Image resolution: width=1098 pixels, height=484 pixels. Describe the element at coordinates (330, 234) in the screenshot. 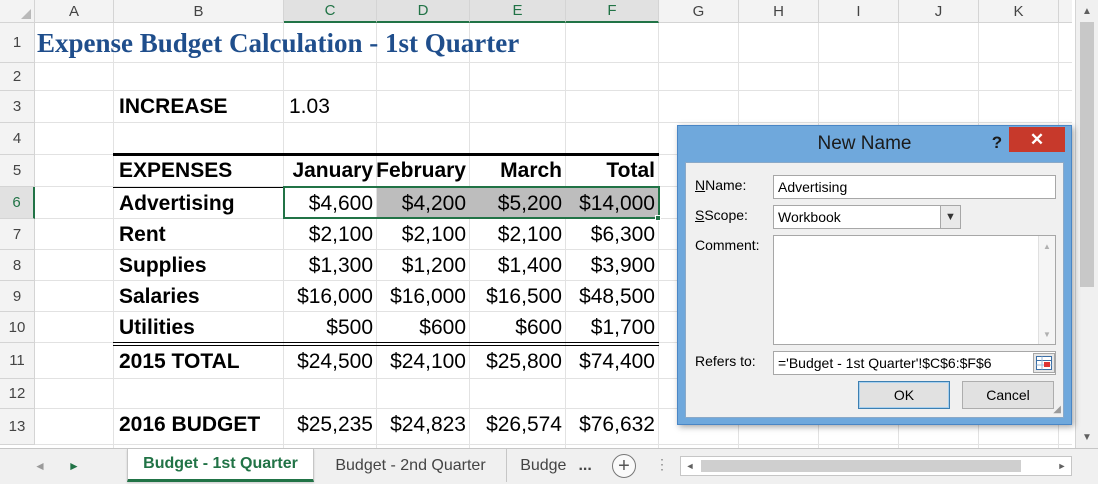

I see `cell-rent-jan: $2,100` at that location.